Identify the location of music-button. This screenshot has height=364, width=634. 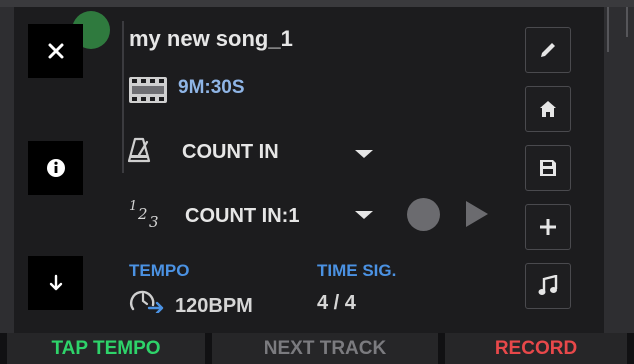
(548, 286).